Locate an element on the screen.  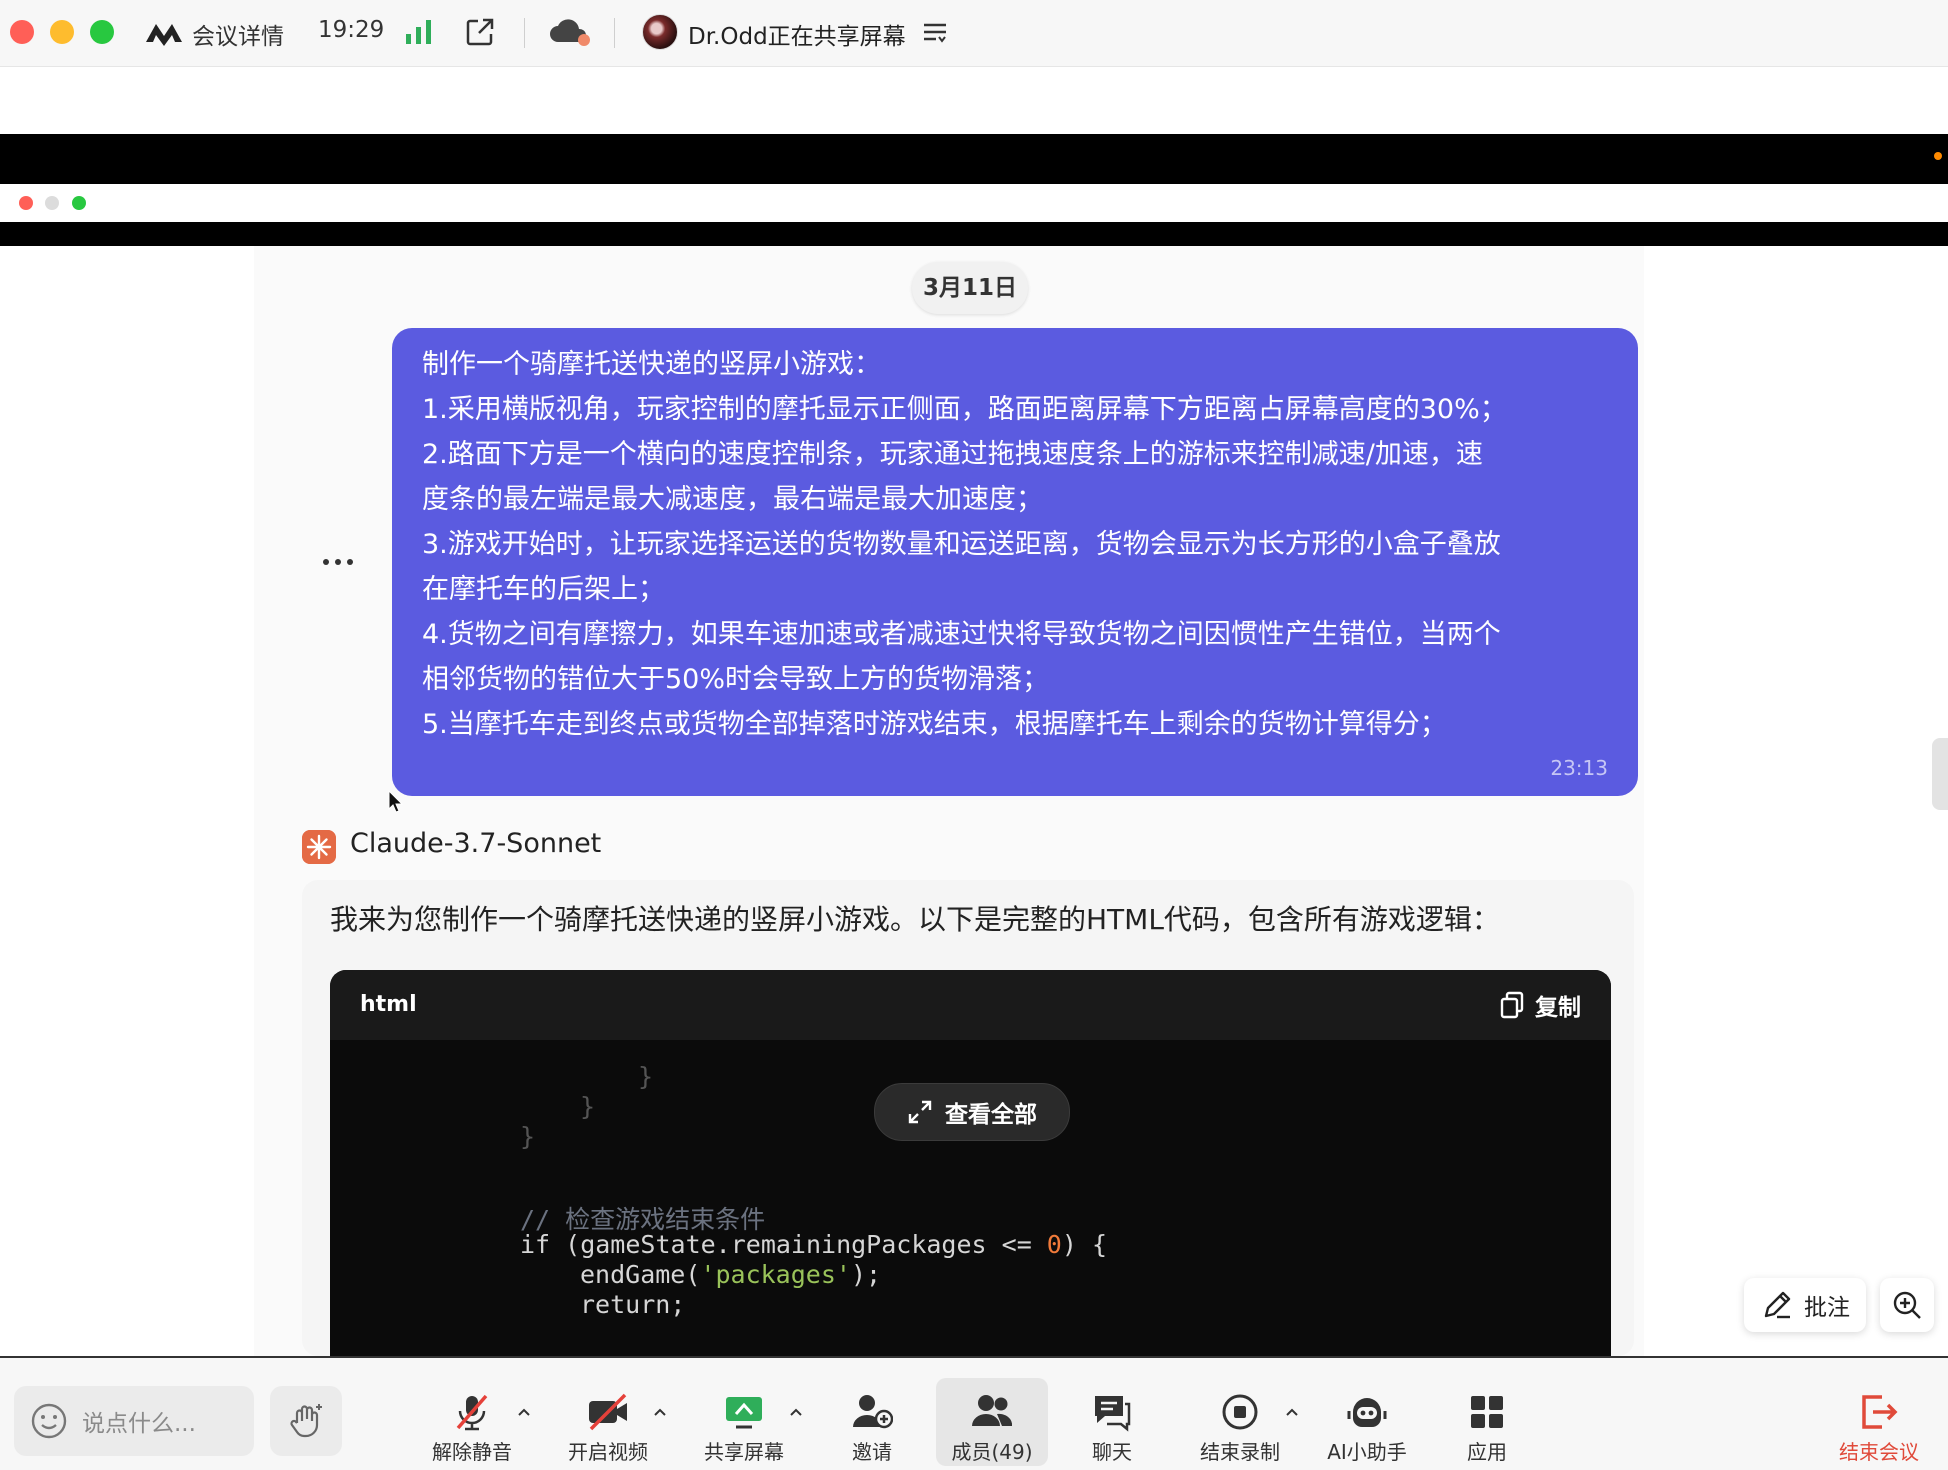
chat-button: 聊天 is located at coordinates (1112, 1422).